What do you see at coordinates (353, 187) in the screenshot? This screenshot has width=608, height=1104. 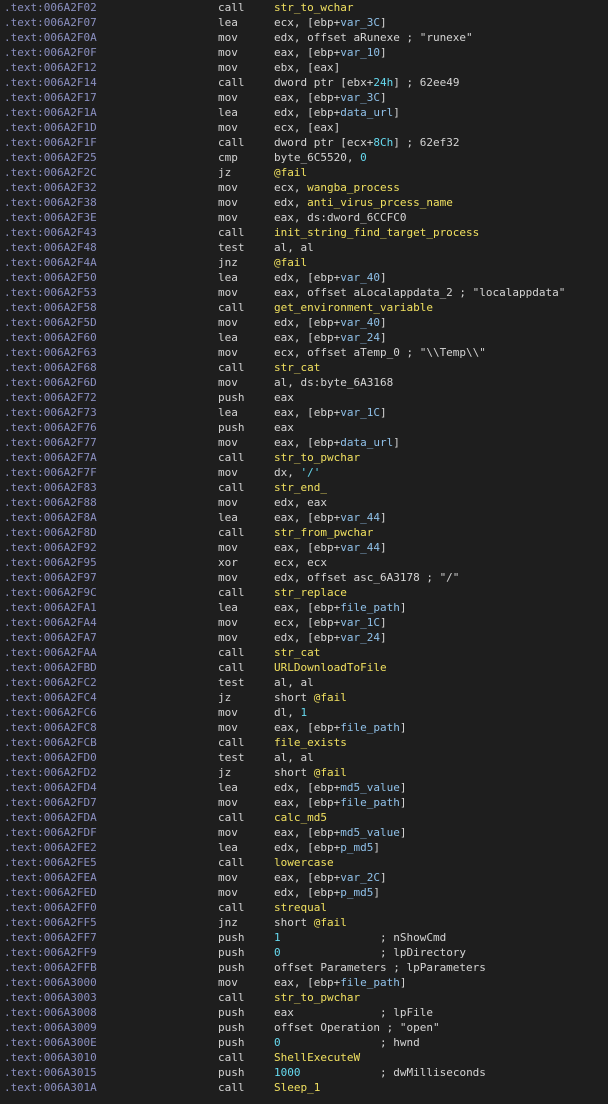 I see `symbol-reference: wangba_process` at bounding box center [353, 187].